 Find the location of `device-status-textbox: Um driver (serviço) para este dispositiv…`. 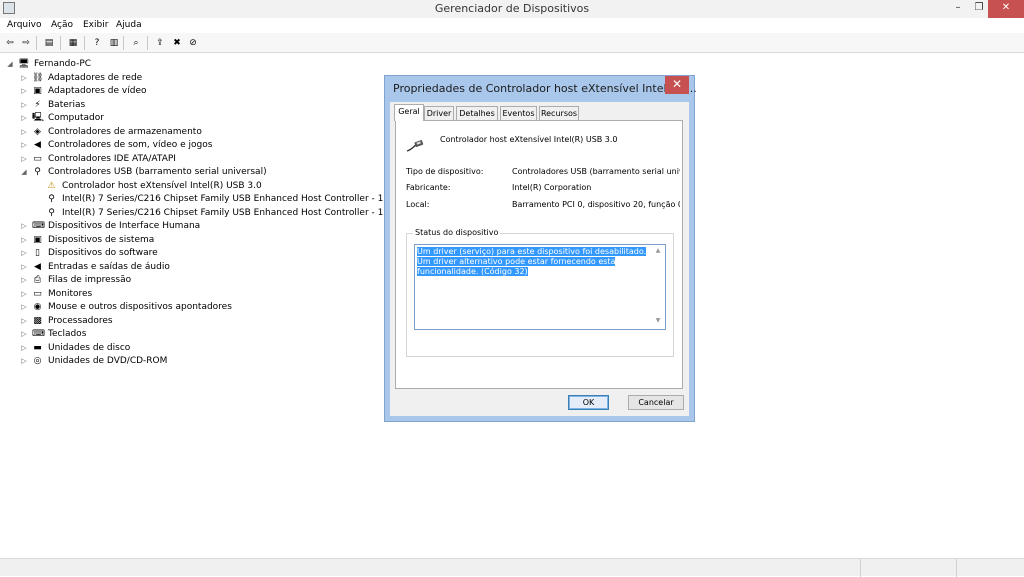

device-status-textbox: Um driver (serviço) para este dispositiv… is located at coordinates (540, 287).